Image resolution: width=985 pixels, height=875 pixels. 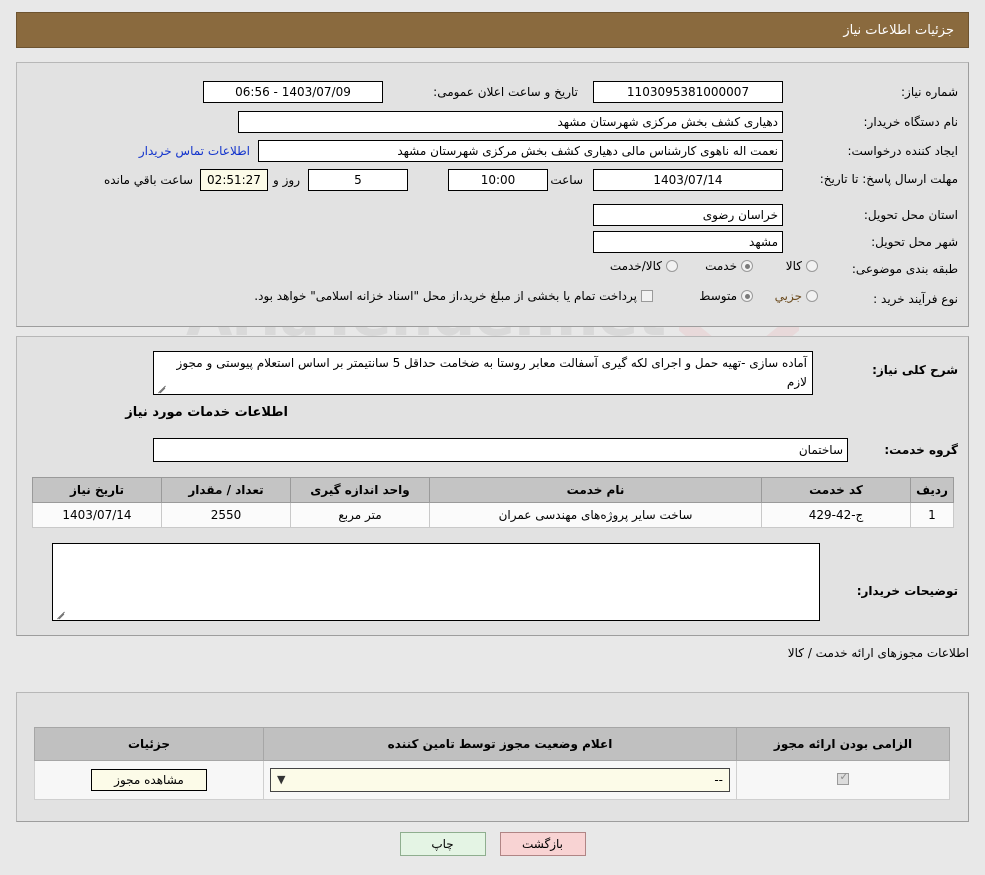 I want to click on service-group-label: گروه خدمت:, so click(x=921, y=450).